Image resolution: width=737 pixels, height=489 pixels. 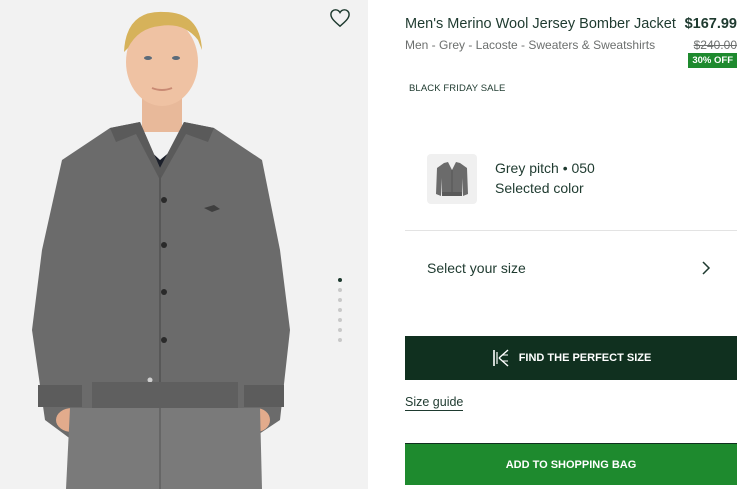 I want to click on chevron-right-icon, so click(x=706, y=268).